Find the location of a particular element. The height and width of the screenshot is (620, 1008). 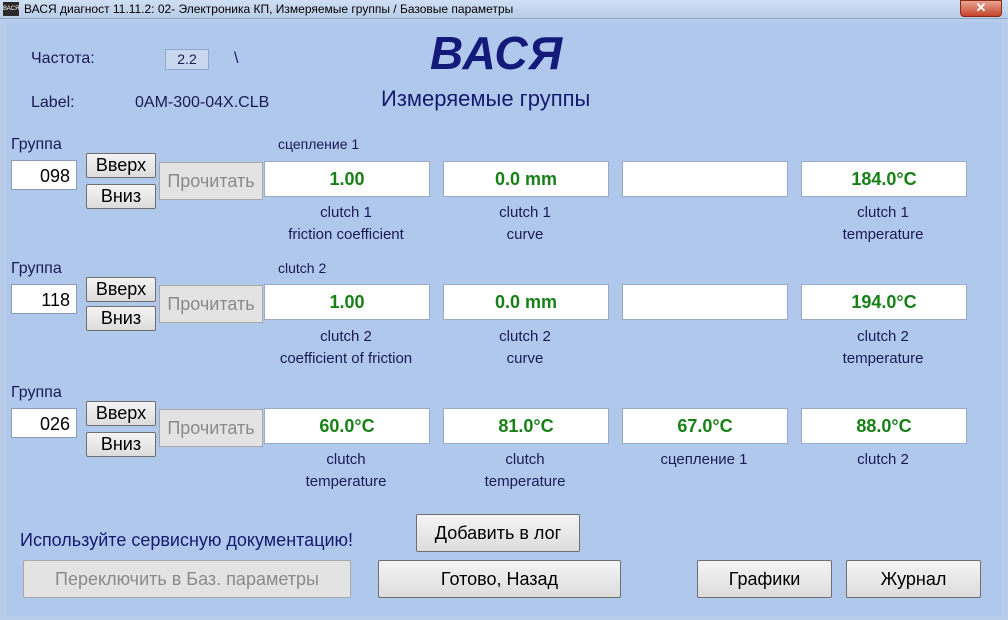

frequency-value: 2.2 is located at coordinates (187, 59).